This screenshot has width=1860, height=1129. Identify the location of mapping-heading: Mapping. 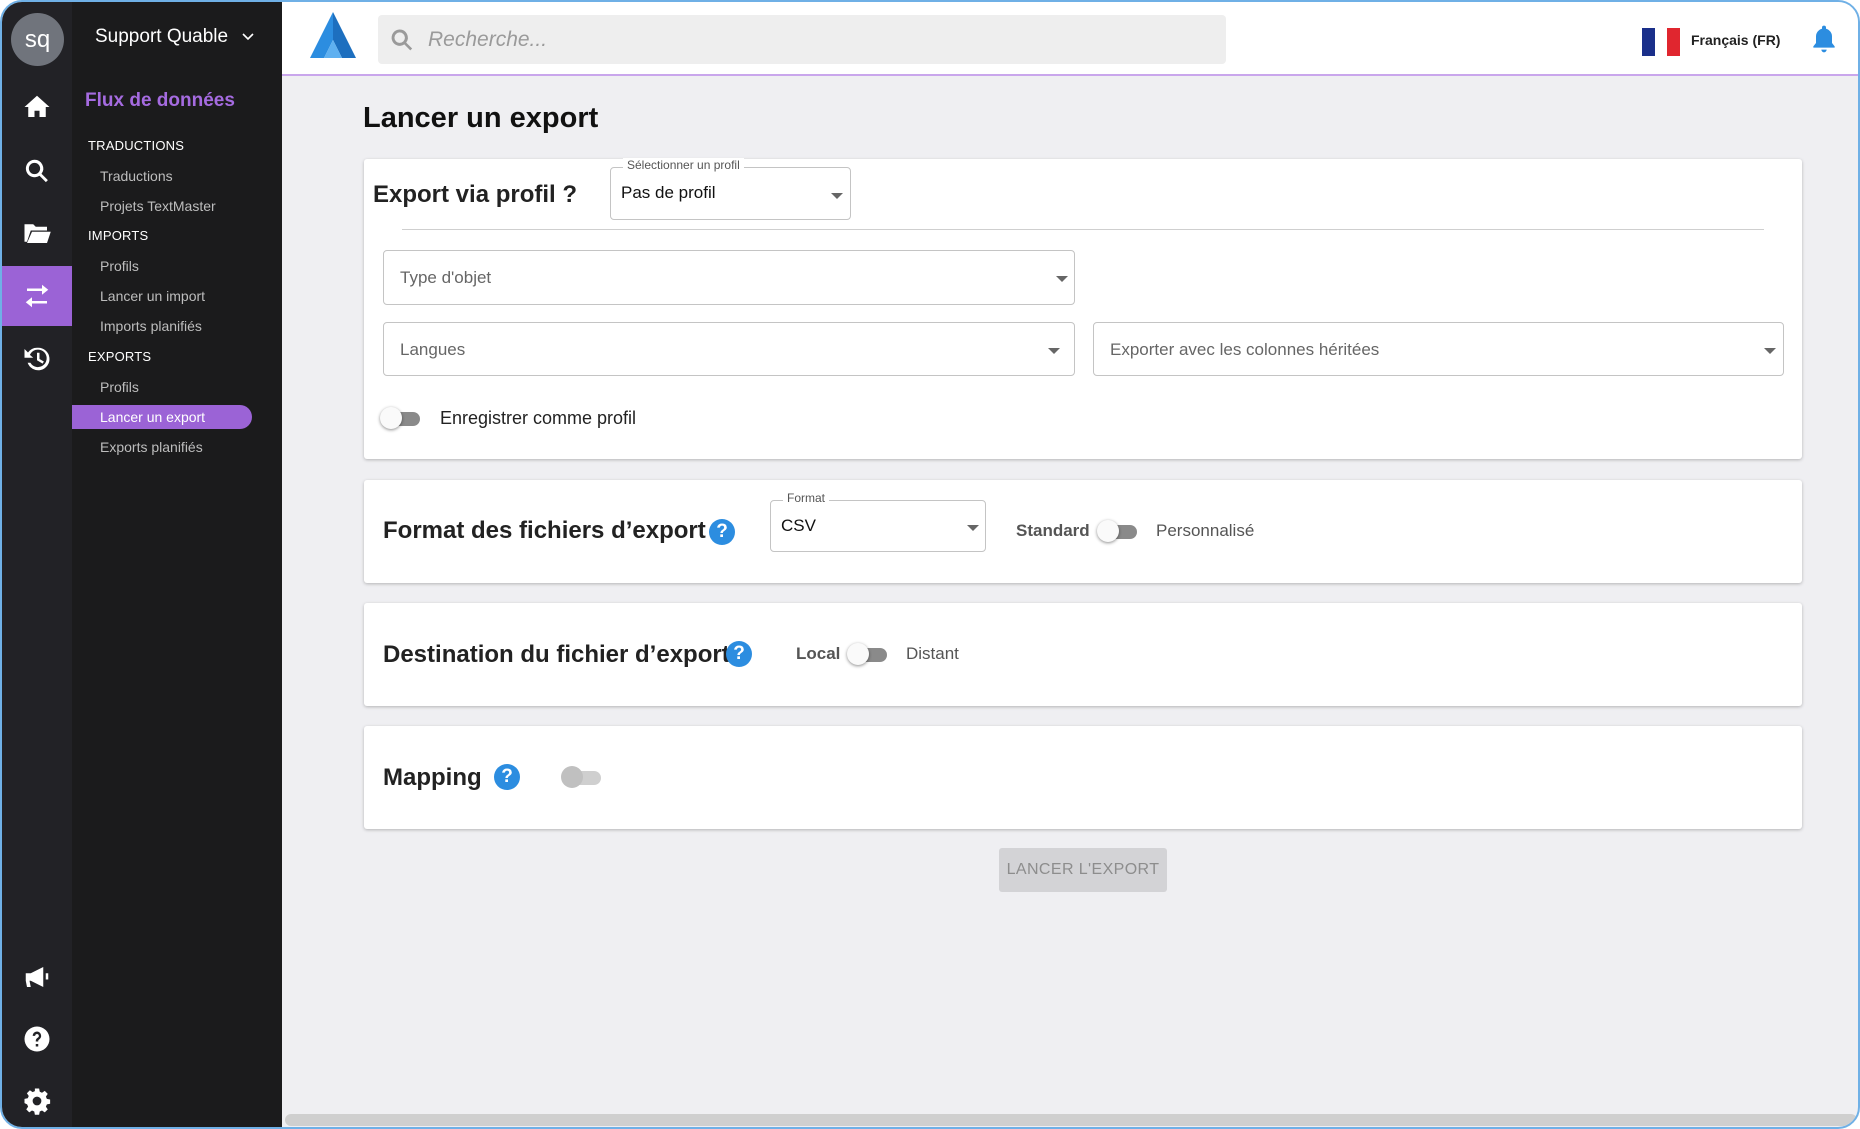
(432, 777).